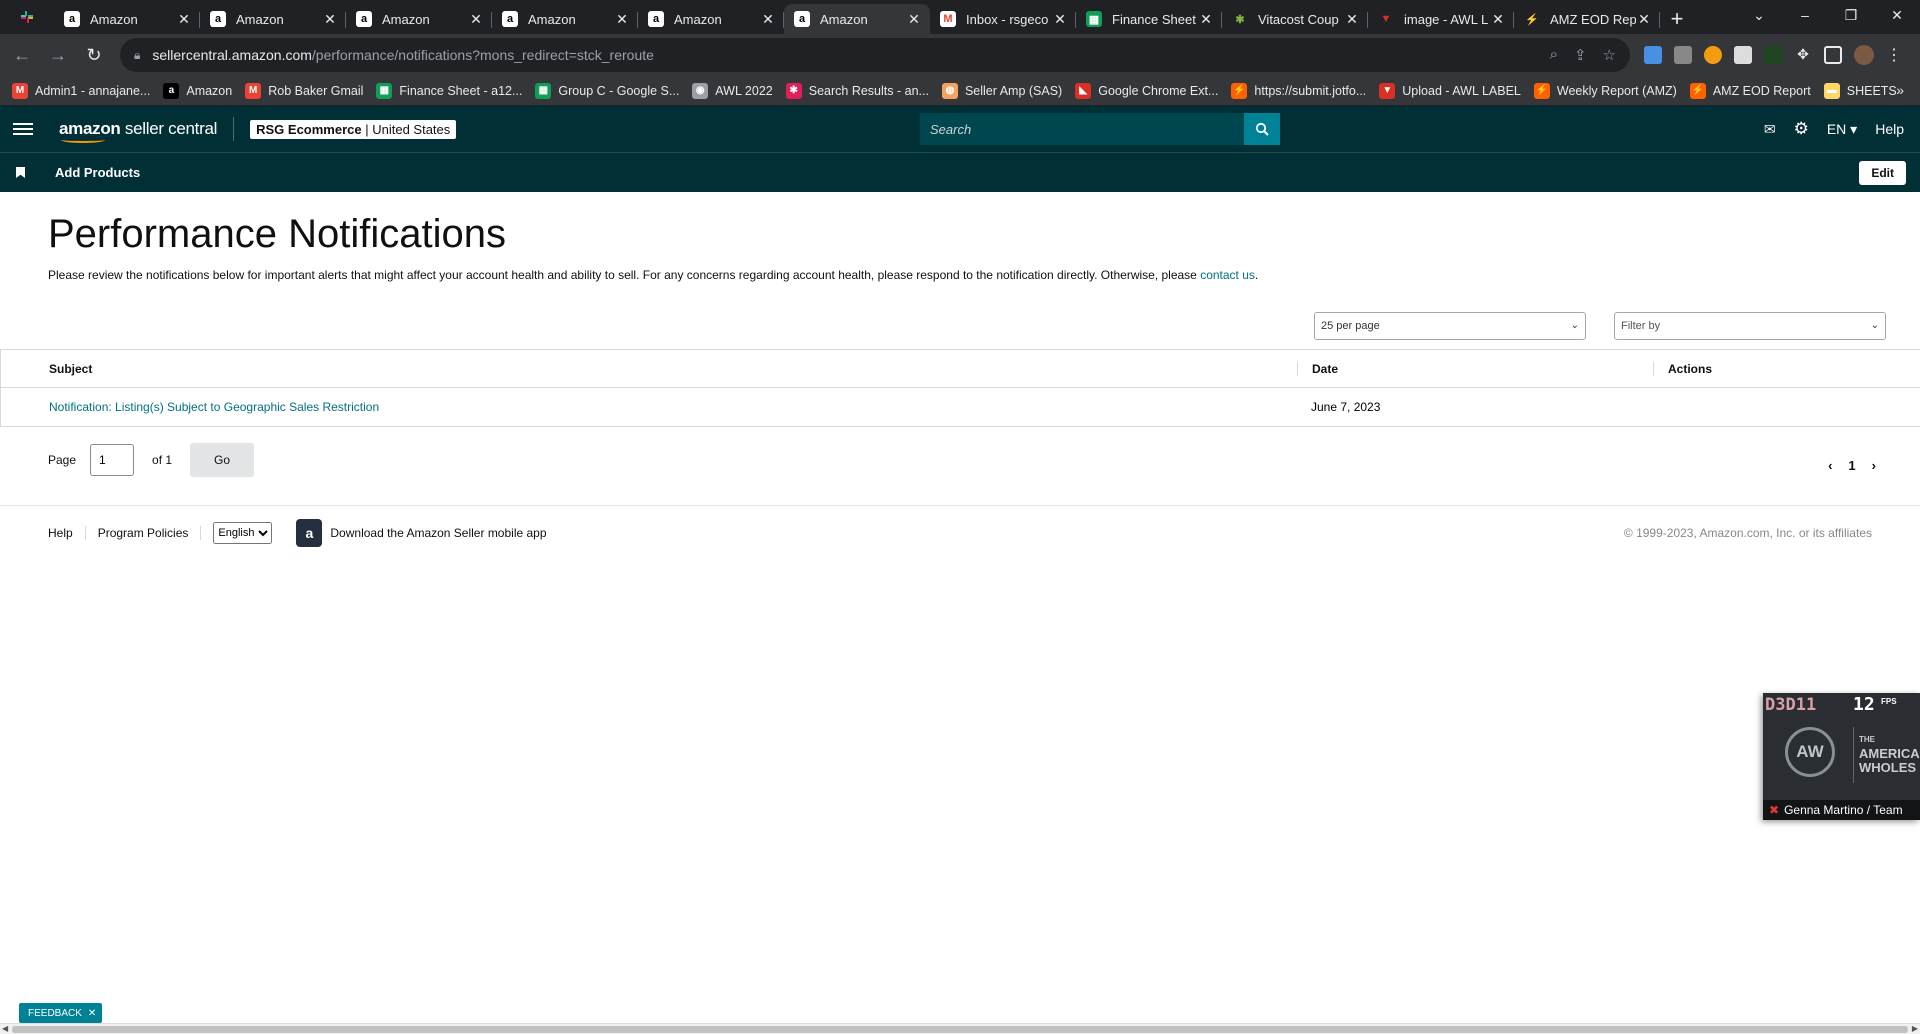 The image size is (1920, 1034). I want to click on tab-title: Amazon, so click(698, 19).